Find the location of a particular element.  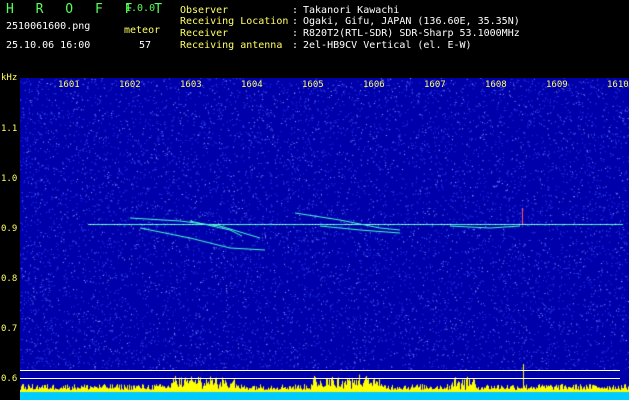

observer-value: Takanori Kawachi is located at coordinates (351, 10).